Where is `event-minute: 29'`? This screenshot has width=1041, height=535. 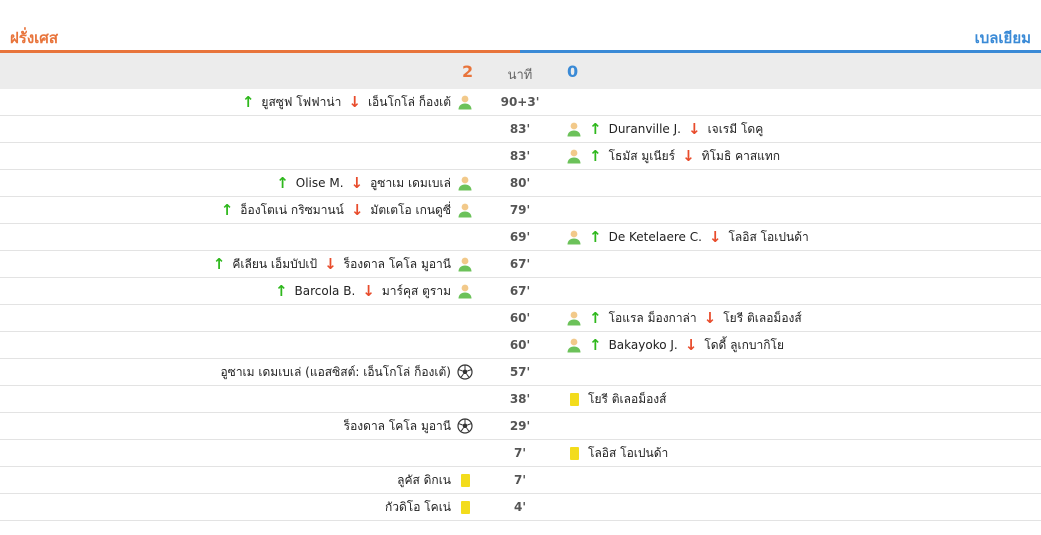
event-minute: 29' is located at coordinates (520, 426).